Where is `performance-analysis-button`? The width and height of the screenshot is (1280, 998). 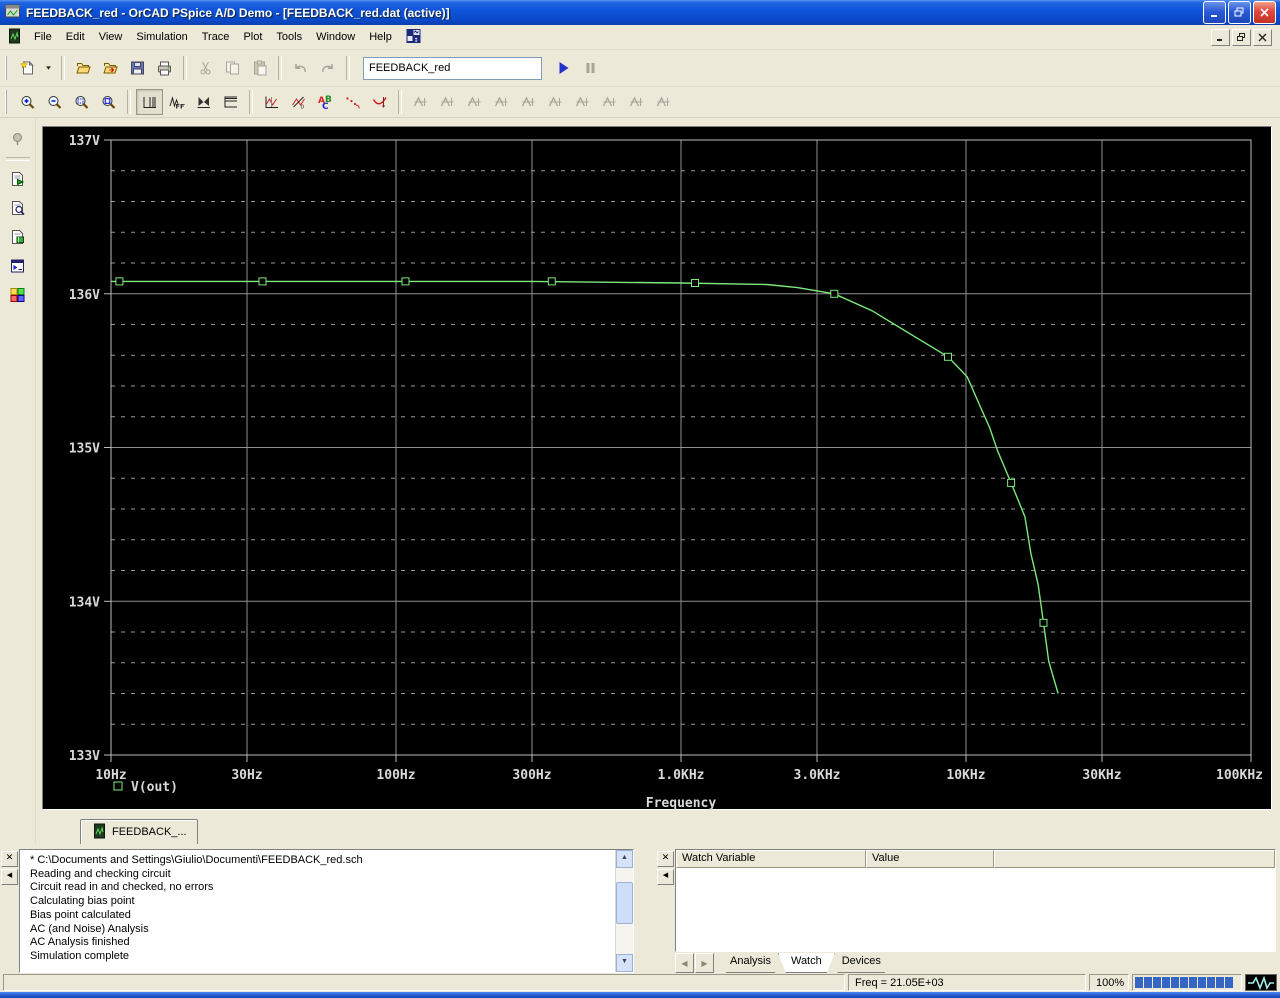 performance-analysis-button is located at coordinates (203, 102).